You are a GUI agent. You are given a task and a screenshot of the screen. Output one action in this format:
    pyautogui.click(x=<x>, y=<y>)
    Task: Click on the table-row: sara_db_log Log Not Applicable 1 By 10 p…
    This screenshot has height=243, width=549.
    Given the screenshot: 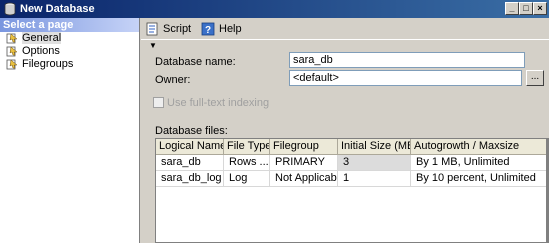 What is the action you would take?
    pyautogui.click(x=352, y=179)
    